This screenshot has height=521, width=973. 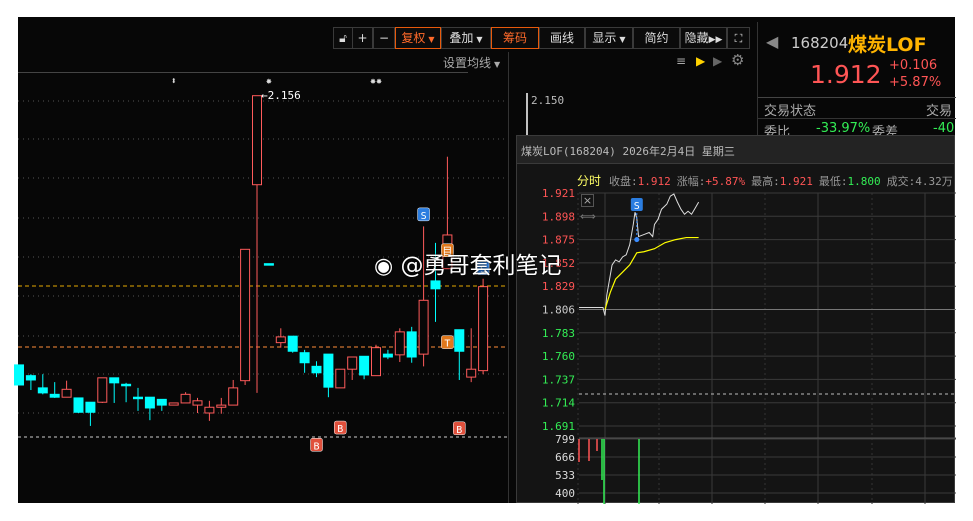 What do you see at coordinates (558, 426) in the screenshot?
I see `price-tick: 1.691` at bounding box center [558, 426].